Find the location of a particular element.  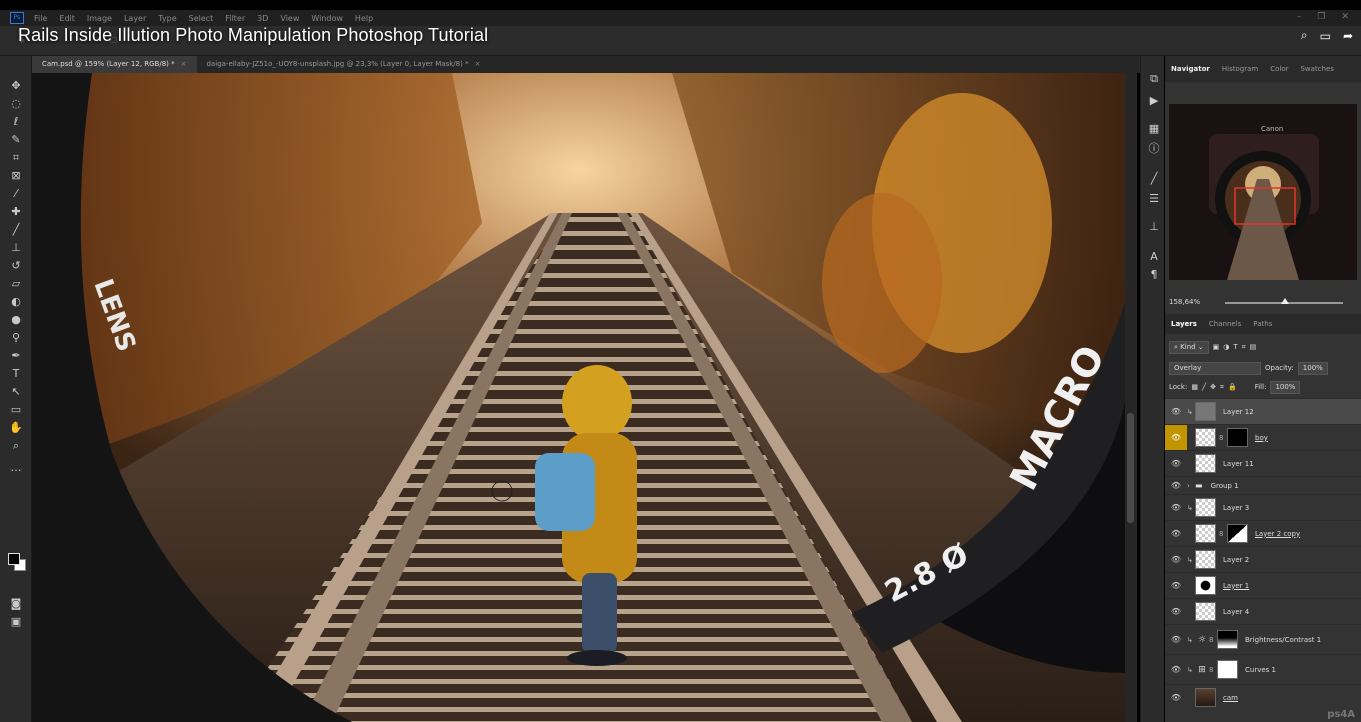

menu-layer: Layer is located at coordinates (135, 18).